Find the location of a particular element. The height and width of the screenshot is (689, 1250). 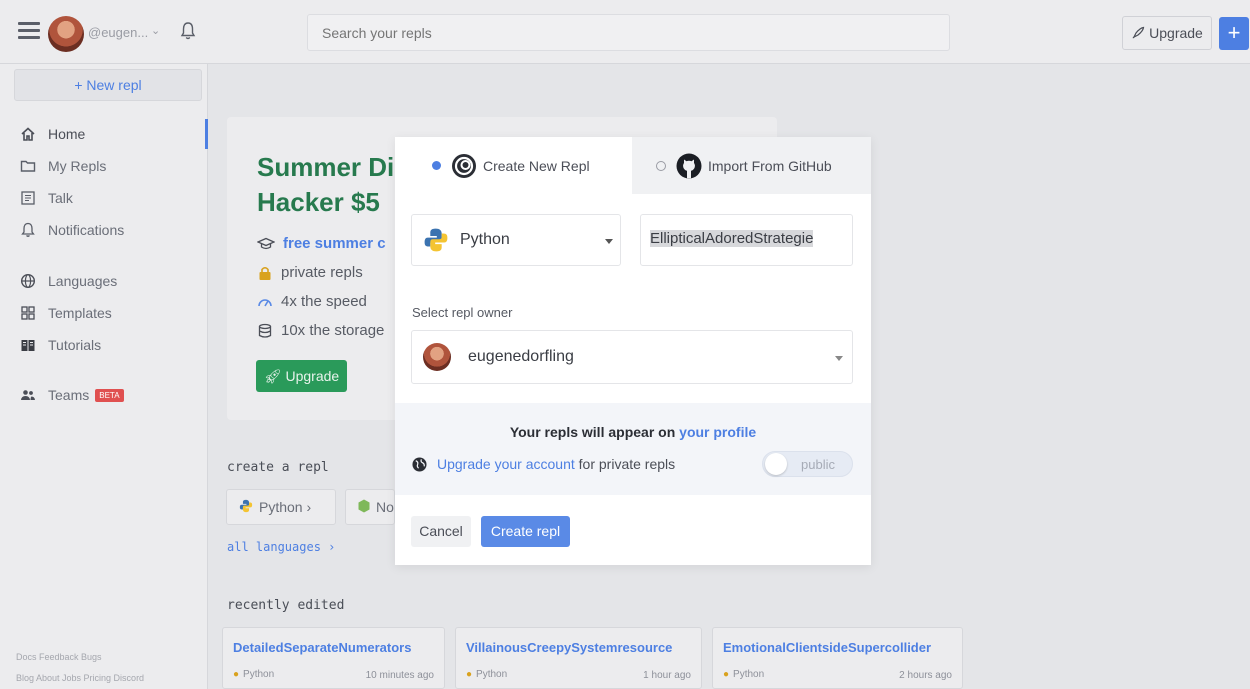

repl-timestamp: 2 hours ago is located at coordinates (925, 675).